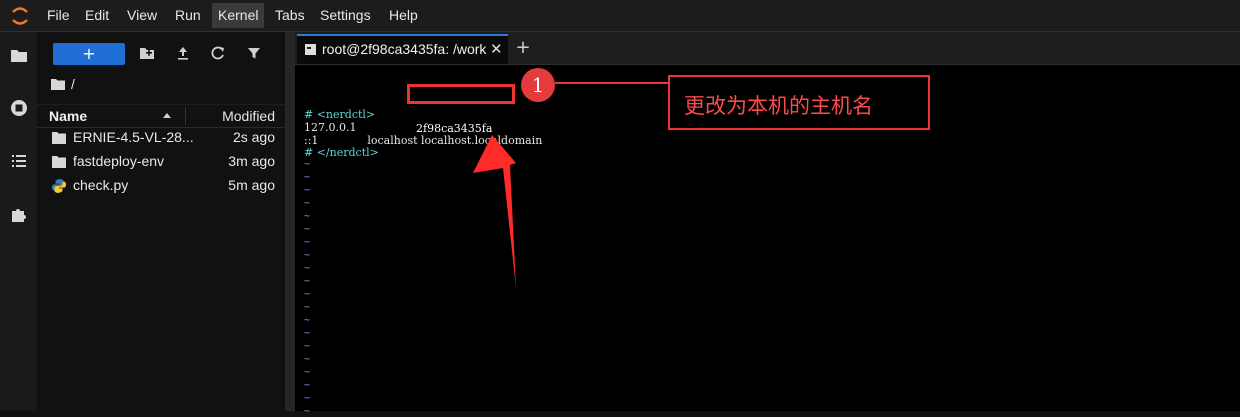 The height and width of the screenshot is (417, 1240). I want to click on breadcrumb-path: /, so click(73, 84).